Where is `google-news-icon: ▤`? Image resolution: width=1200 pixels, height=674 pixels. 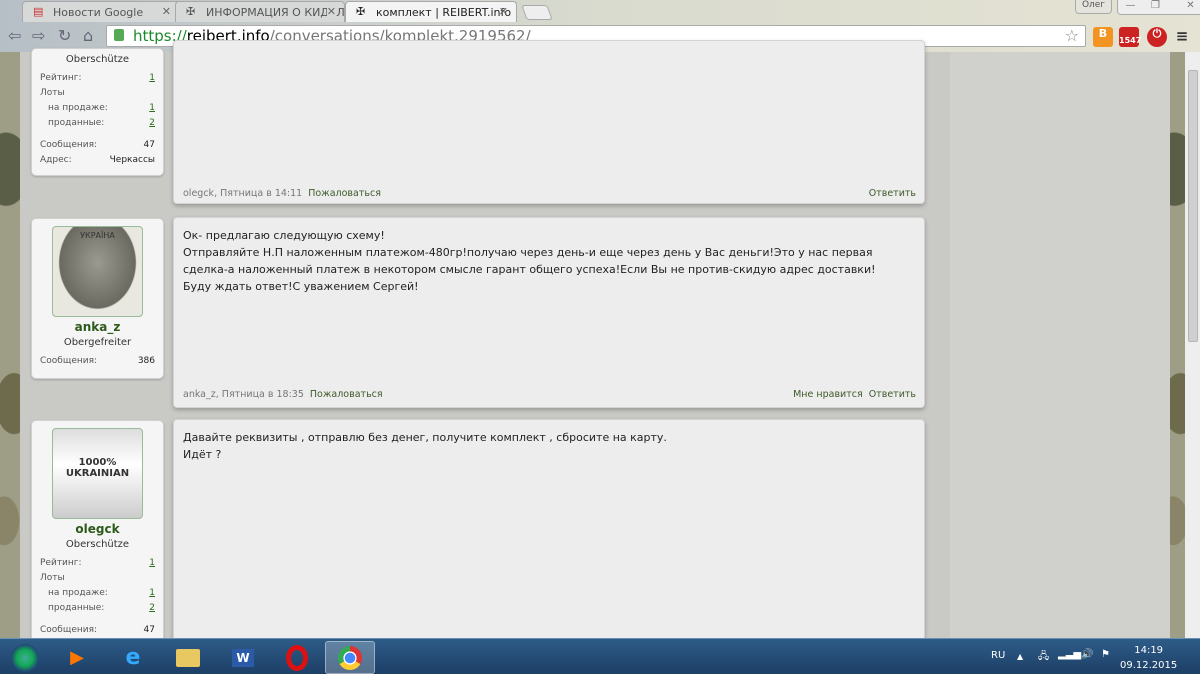 google-news-icon: ▤ is located at coordinates (38, 11).